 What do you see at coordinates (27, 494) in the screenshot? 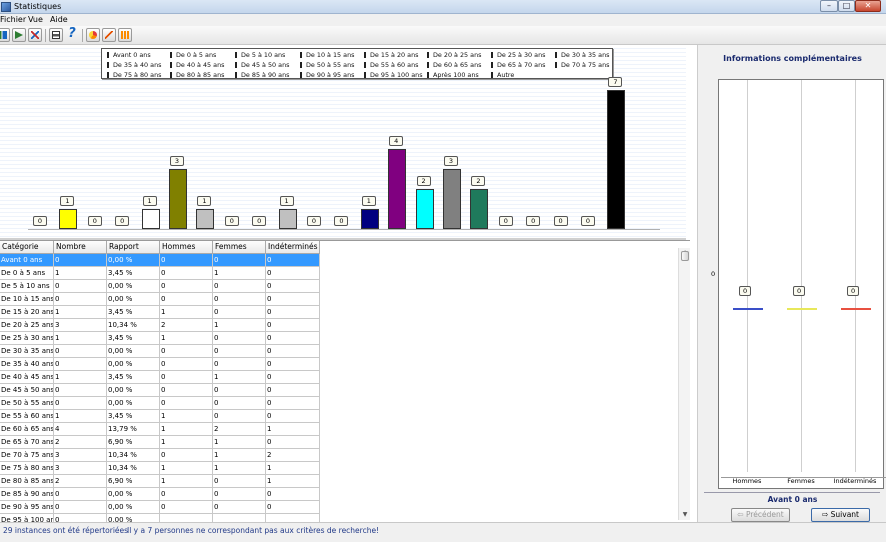
I see `table-cell: De 85 à 90 ans` at bounding box center [27, 494].